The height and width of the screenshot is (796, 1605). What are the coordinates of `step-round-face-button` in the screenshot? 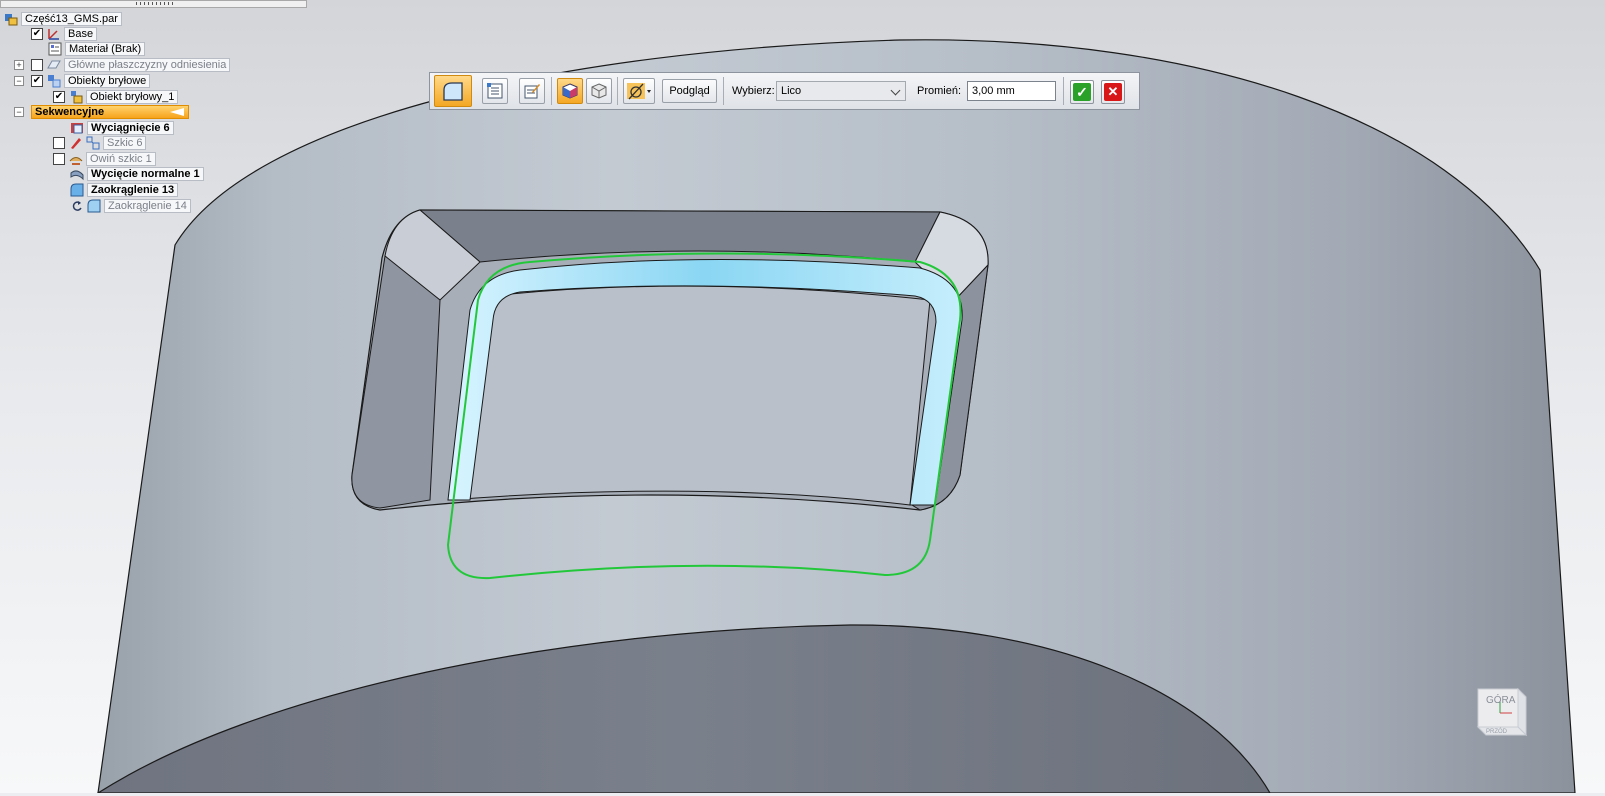 It's located at (453, 91).